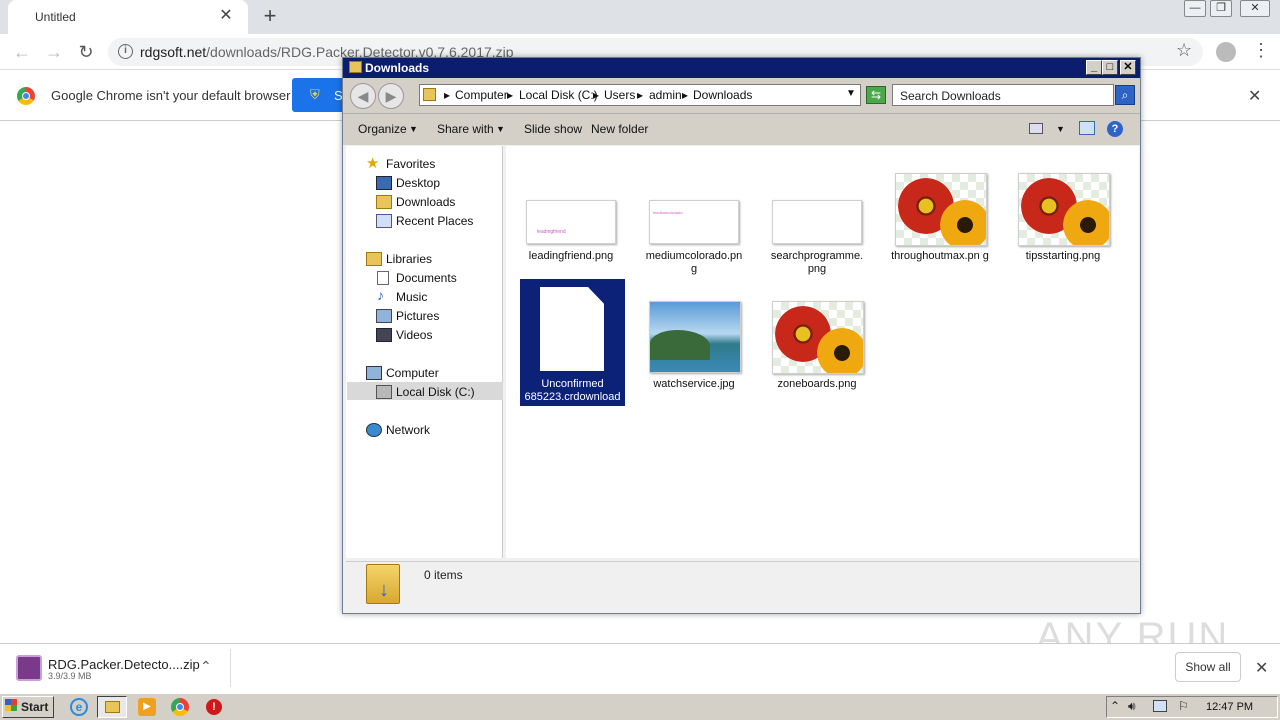  Describe the element at coordinates (481, 95) in the screenshot. I see `breadcrumb-computer: Computer` at that location.